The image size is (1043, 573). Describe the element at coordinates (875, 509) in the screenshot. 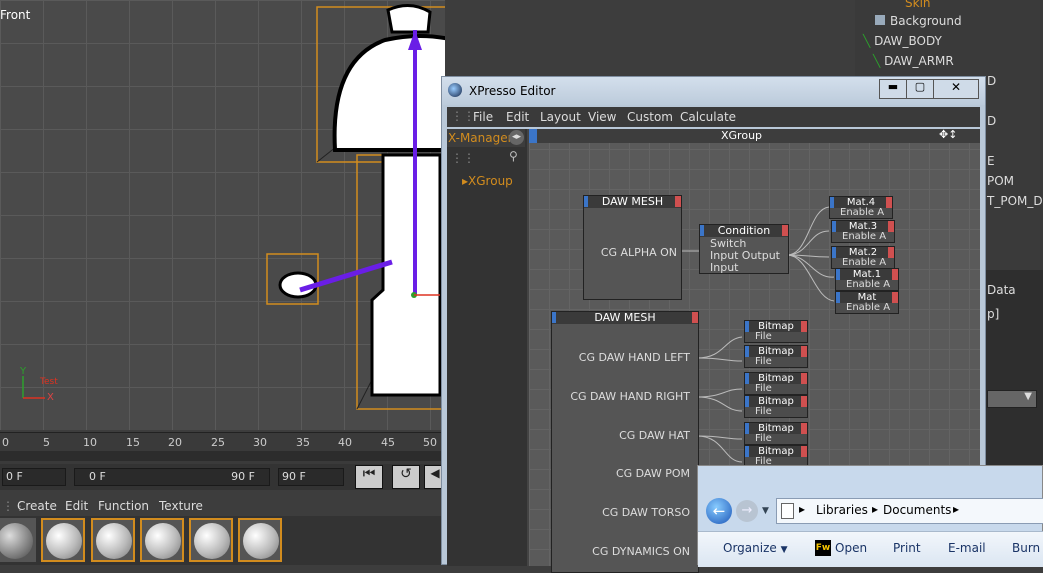

I see `chevron-right-icon: ▸` at that location.